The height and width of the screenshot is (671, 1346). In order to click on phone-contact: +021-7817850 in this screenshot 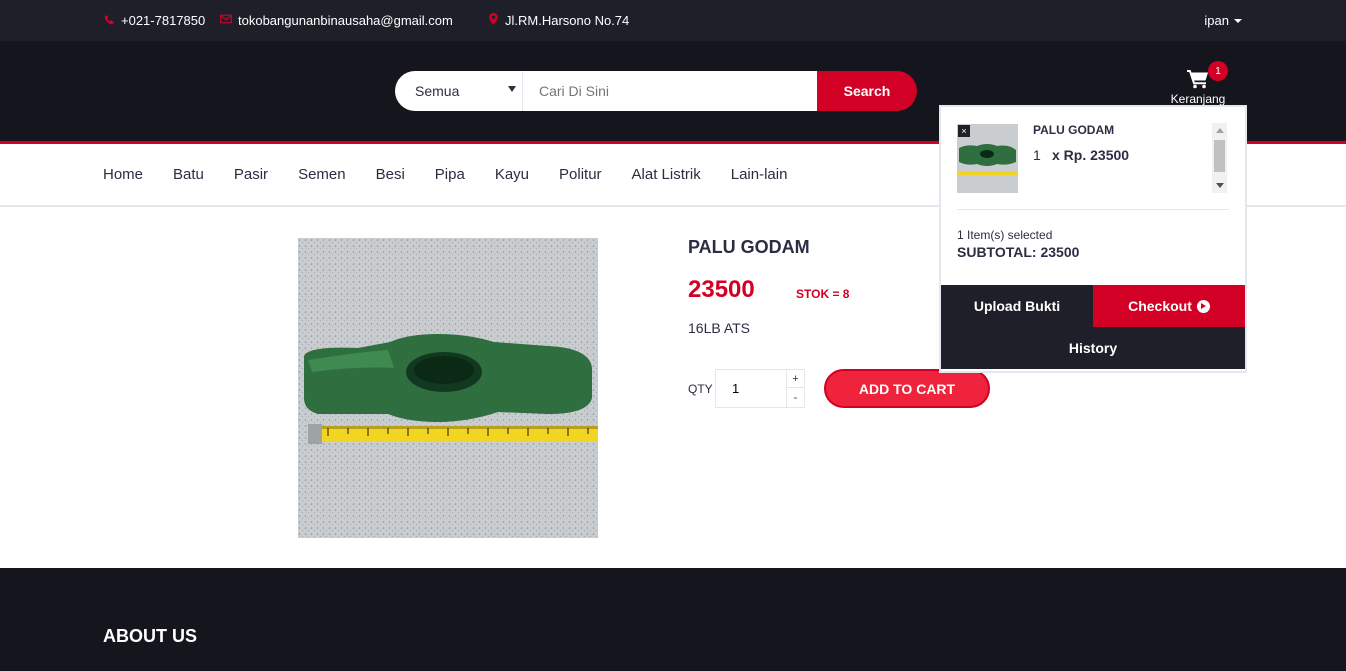, I will do `click(154, 20)`.